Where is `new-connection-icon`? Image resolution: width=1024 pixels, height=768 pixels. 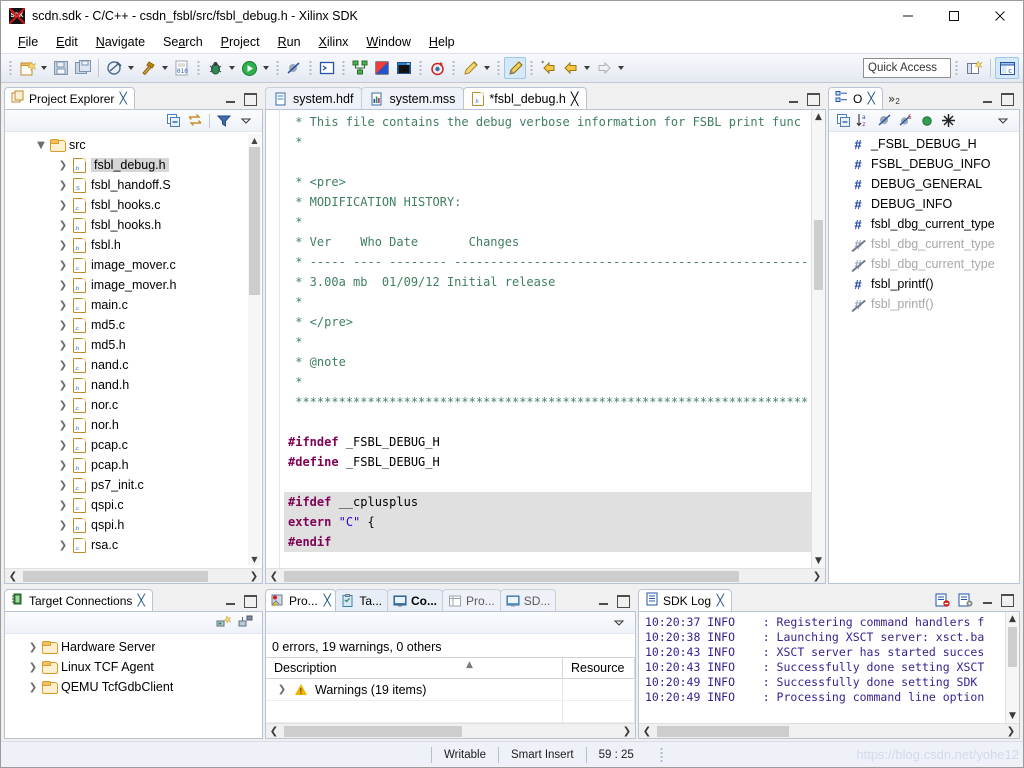 new-connection-icon is located at coordinates (224, 623).